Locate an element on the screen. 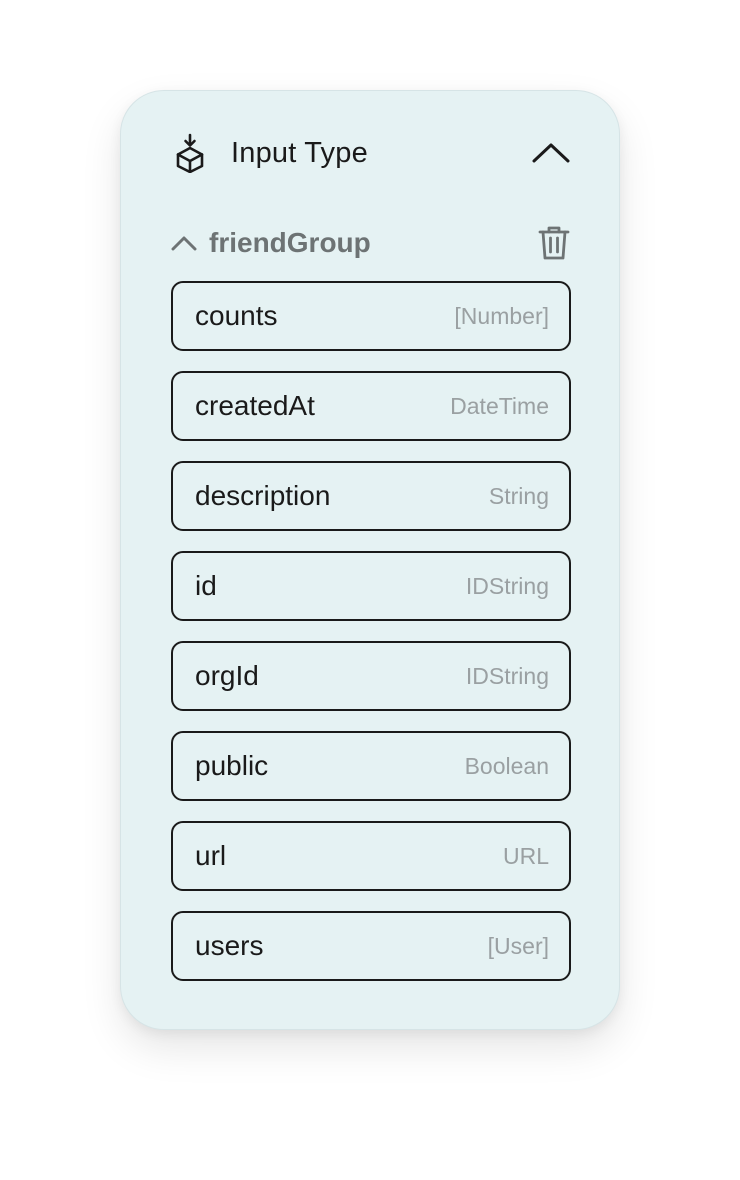  field-name: description is located at coordinates (263, 495).